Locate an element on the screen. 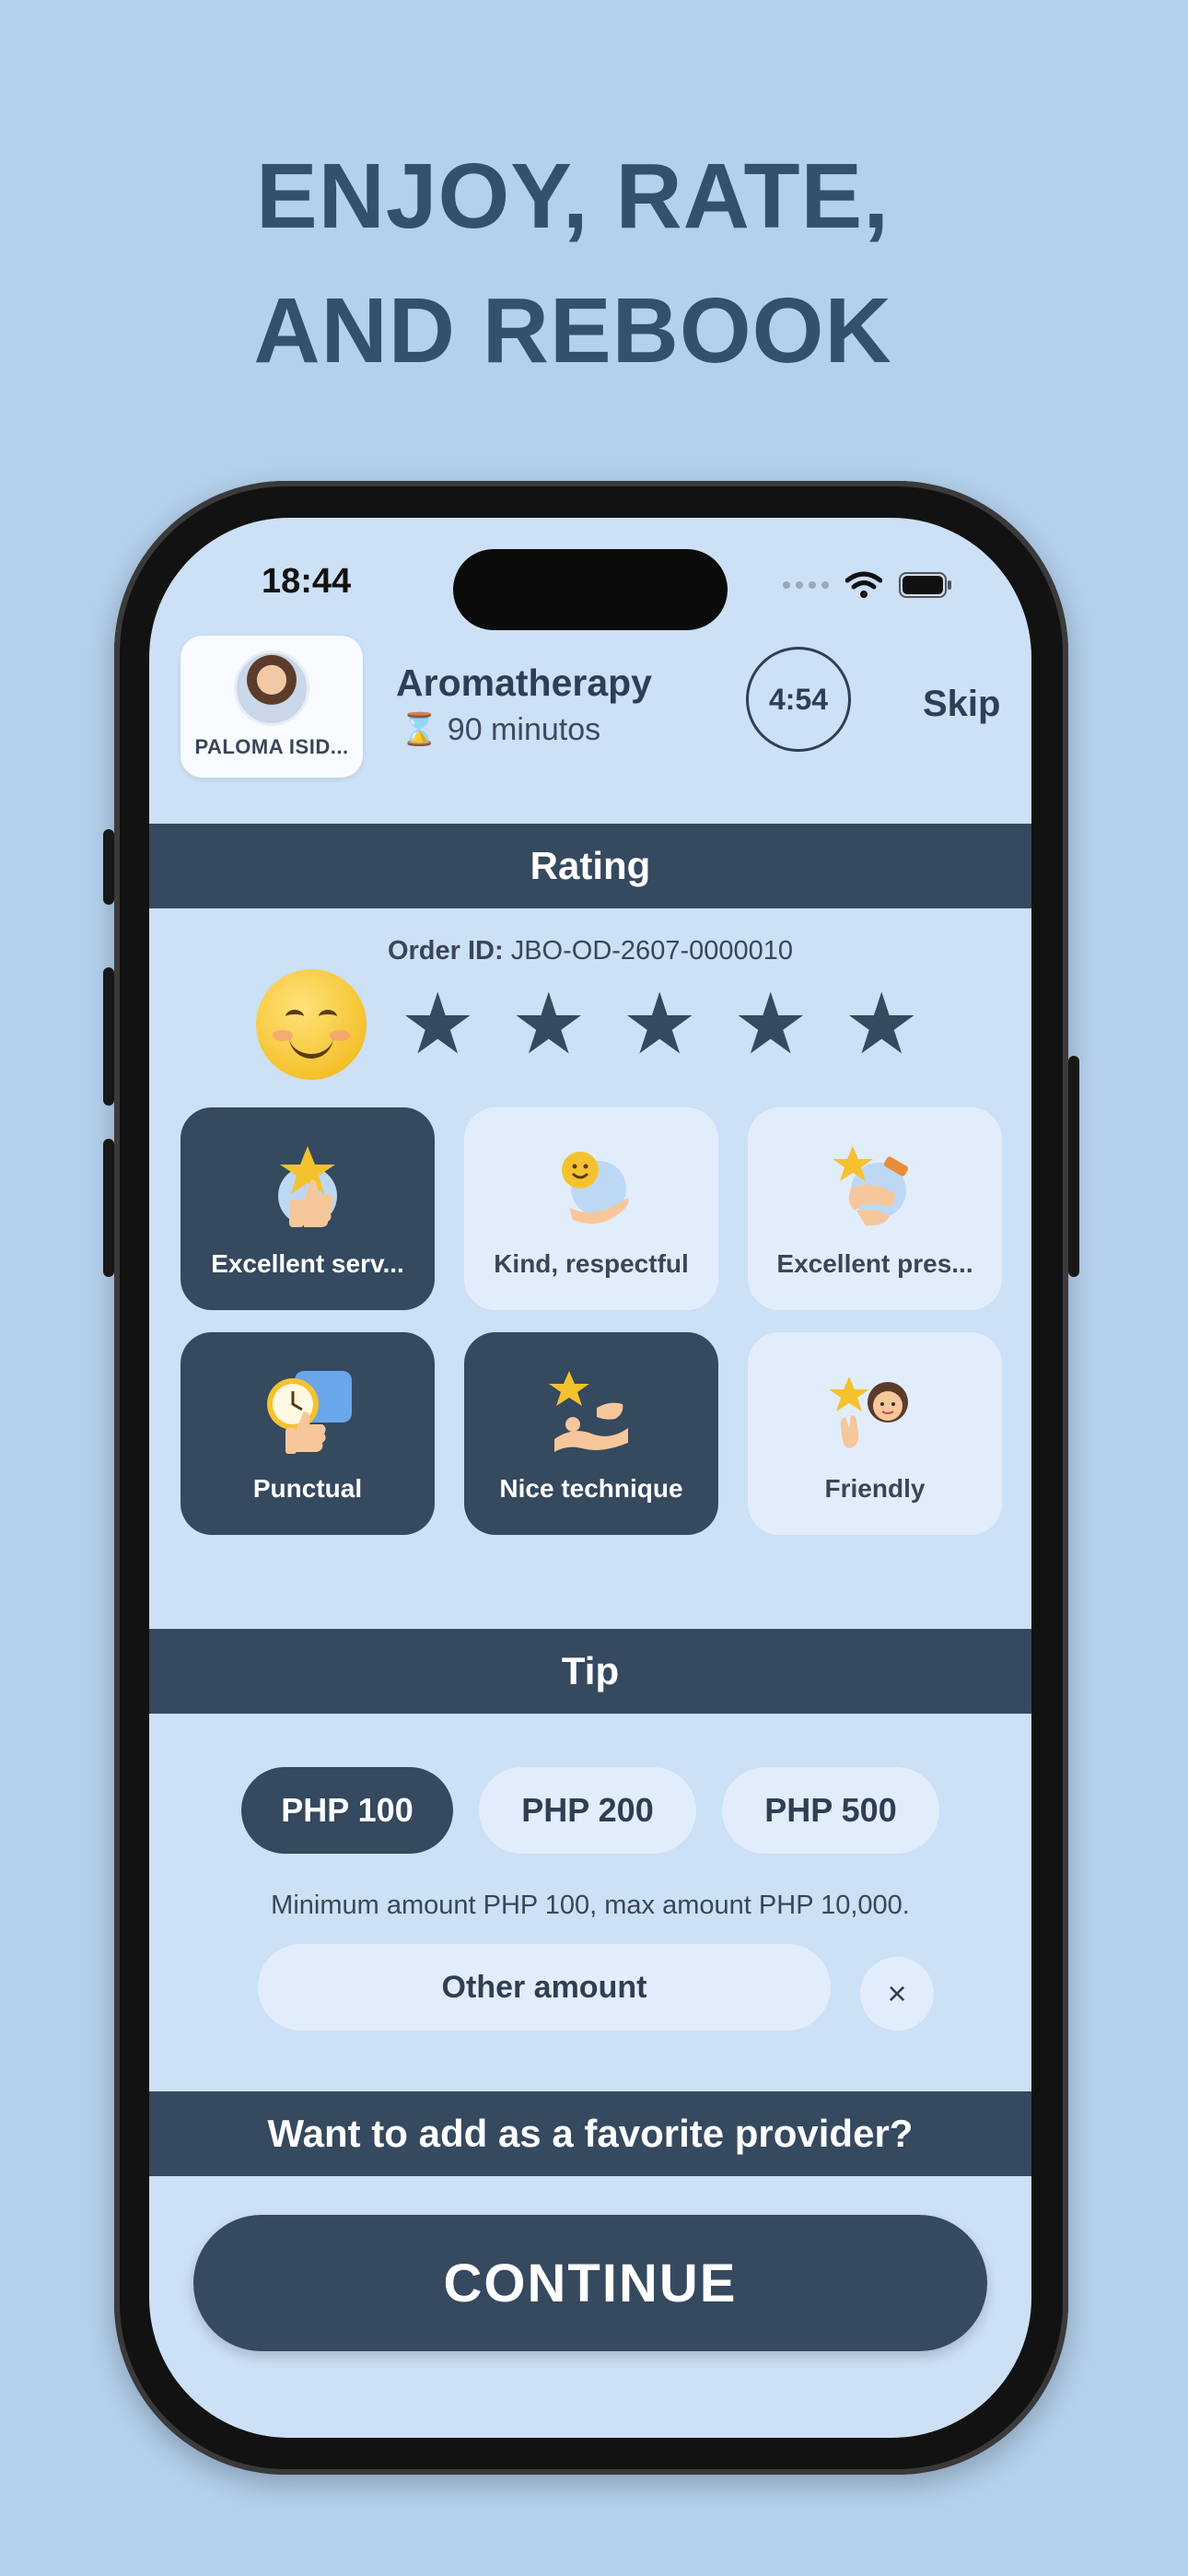  countdown-timer: 4:54 is located at coordinates (798, 699).